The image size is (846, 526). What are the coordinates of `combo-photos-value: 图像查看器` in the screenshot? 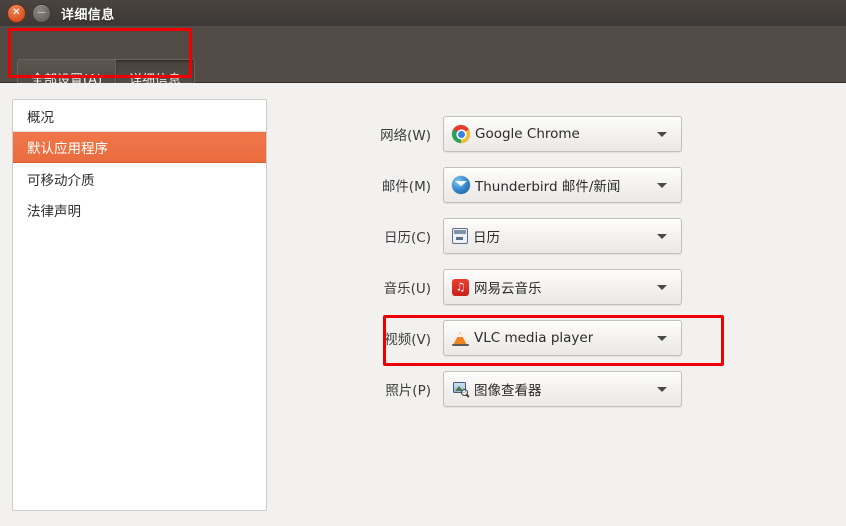 It's located at (508, 391).